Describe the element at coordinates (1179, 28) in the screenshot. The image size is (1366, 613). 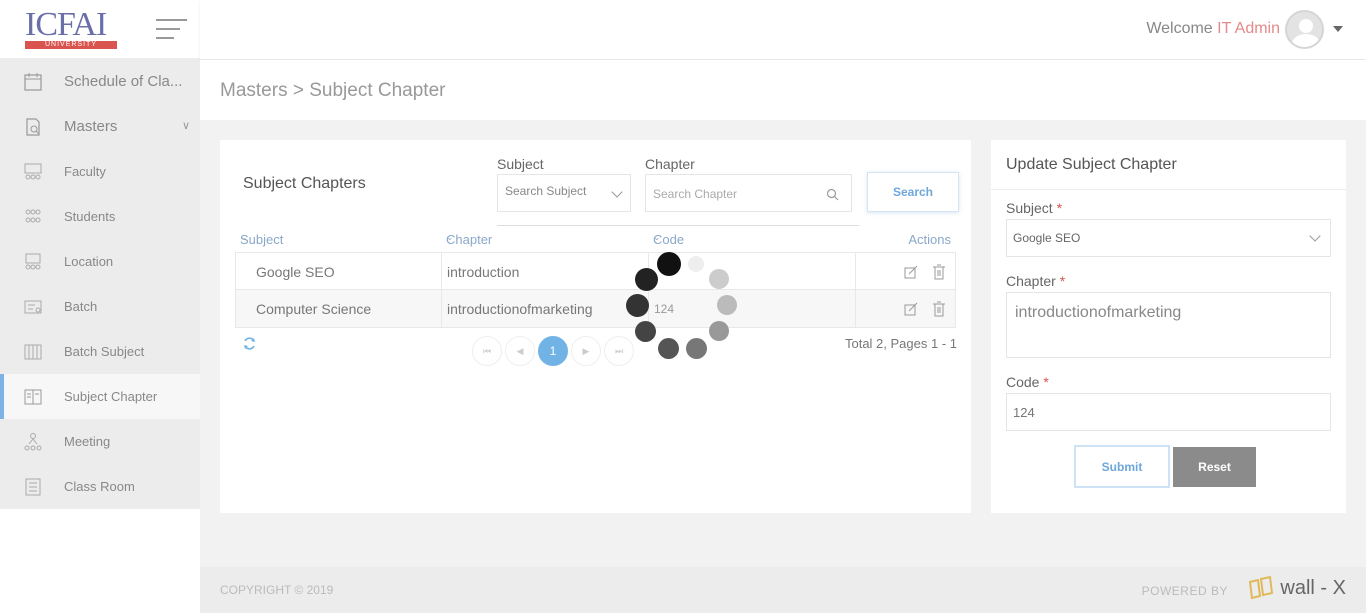
I see `welcome-label: Welcome` at that location.